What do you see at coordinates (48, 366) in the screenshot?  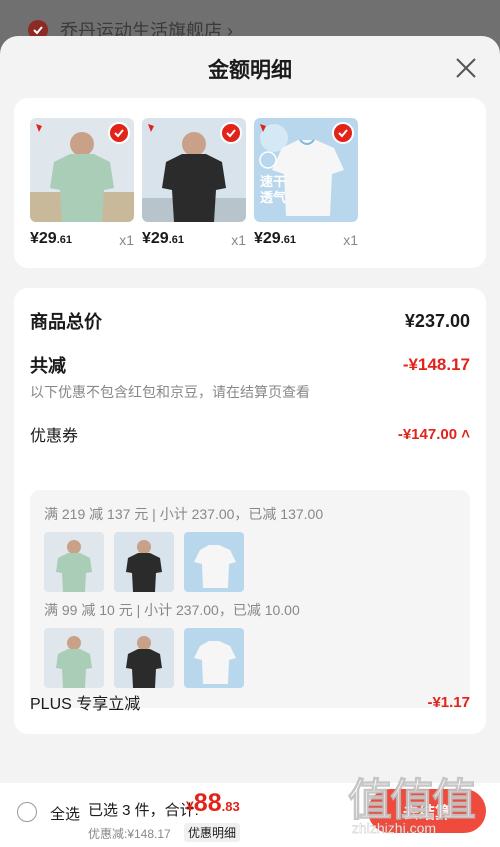 I see `reduce-label: 共减` at bounding box center [48, 366].